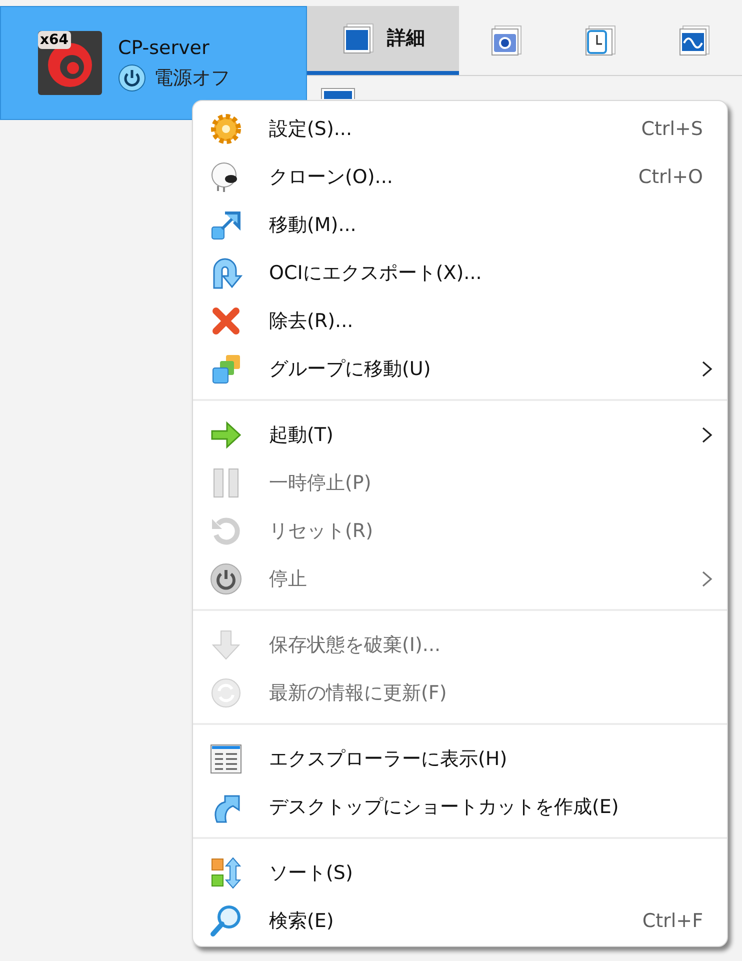 This screenshot has height=961, width=742. Describe the element at coordinates (460, 177) in the screenshot. I see `menu-item: クローン(O)... Ctrl+O` at that location.